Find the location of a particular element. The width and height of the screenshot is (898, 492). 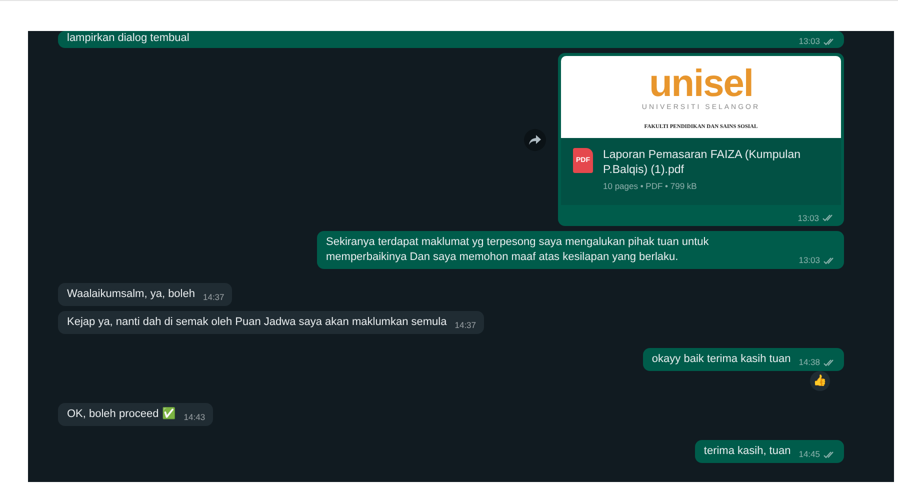

forward-button is located at coordinates (535, 139).